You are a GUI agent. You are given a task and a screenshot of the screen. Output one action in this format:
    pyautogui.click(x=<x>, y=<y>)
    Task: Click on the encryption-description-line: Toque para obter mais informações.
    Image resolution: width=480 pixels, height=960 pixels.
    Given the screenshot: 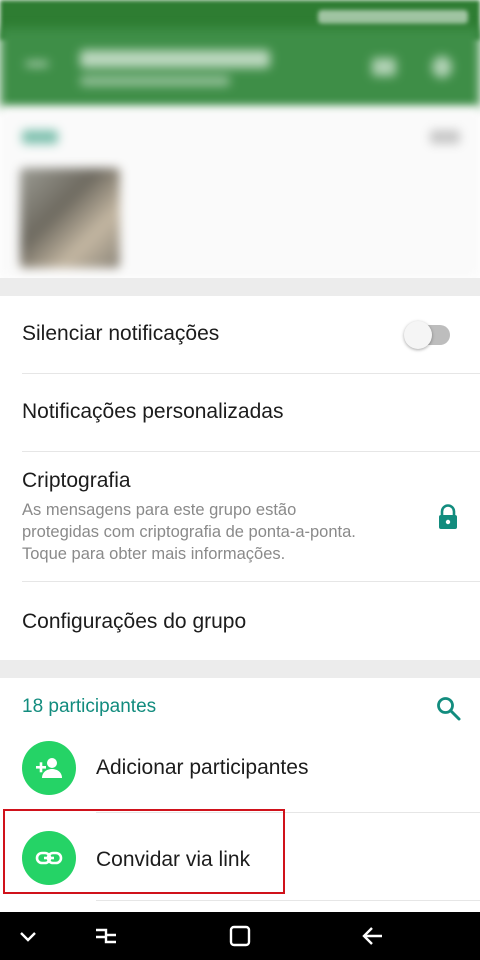 What is the action you would take?
    pyautogui.click(x=154, y=554)
    